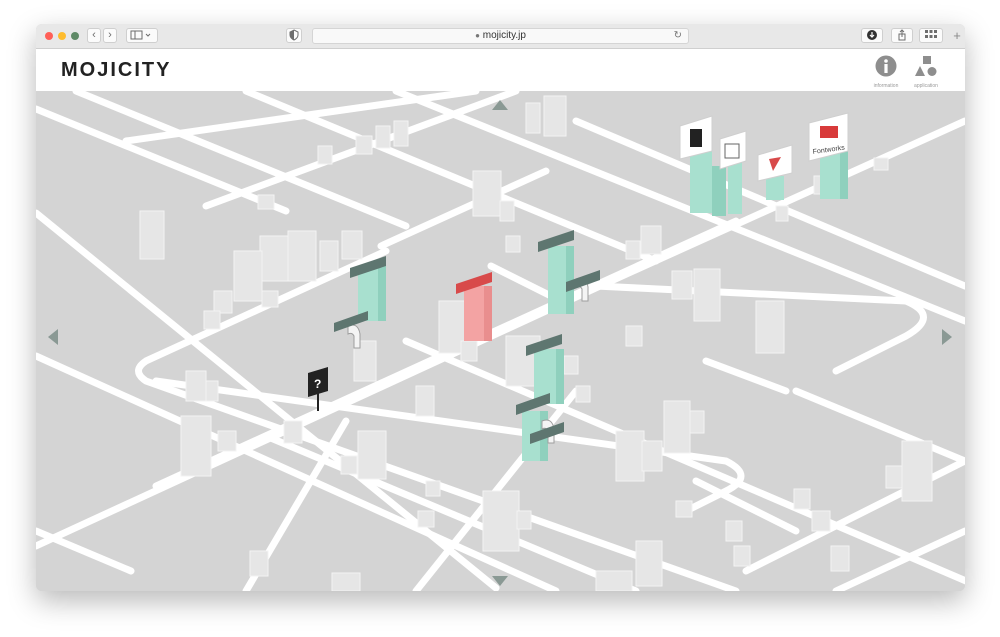 The height and width of the screenshot is (637, 1000). I want to click on chevron-left-icon: ‹, so click(94, 35).